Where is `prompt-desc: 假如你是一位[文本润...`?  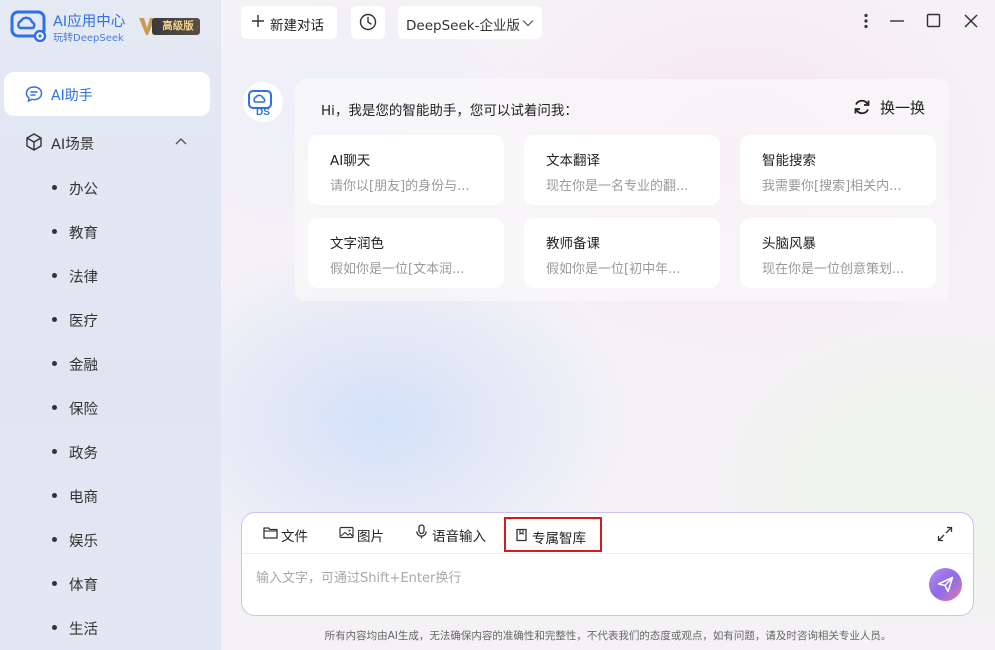
prompt-desc: 假如你是一位[文本润... is located at coordinates (397, 269).